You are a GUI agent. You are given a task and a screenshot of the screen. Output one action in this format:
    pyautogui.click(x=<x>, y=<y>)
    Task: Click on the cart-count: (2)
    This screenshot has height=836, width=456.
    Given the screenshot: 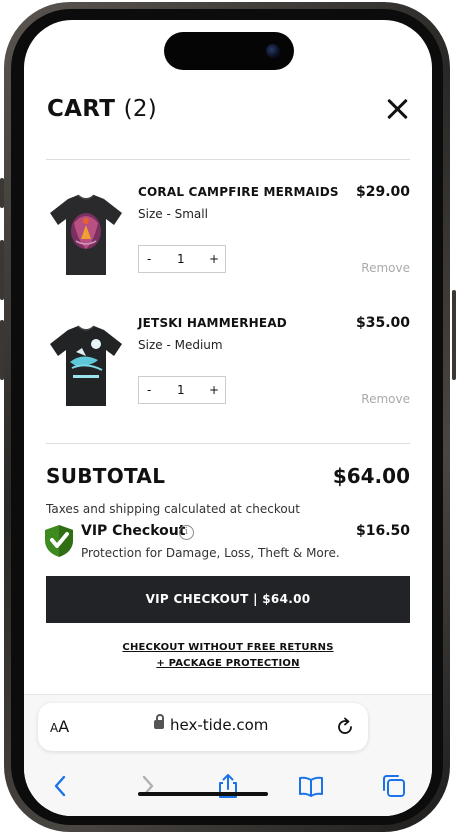 What is the action you would take?
    pyautogui.click(x=140, y=109)
    